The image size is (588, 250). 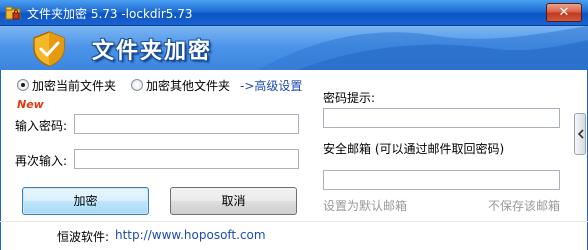 I want to click on confirm-password-input, so click(x=186, y=159).